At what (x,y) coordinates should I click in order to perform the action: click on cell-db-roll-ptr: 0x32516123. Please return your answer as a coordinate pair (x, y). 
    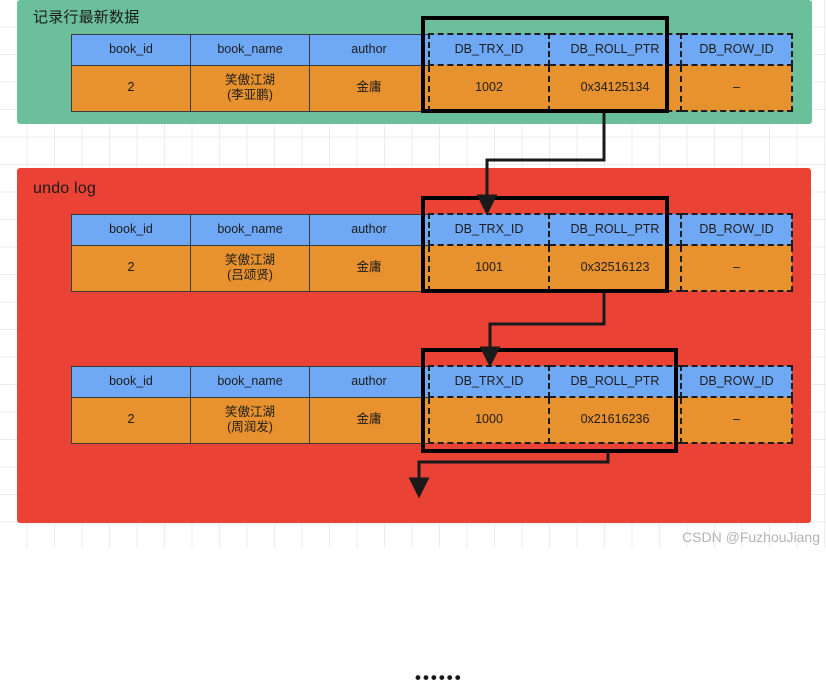
    Looking at the image, I should click on (615, 268).